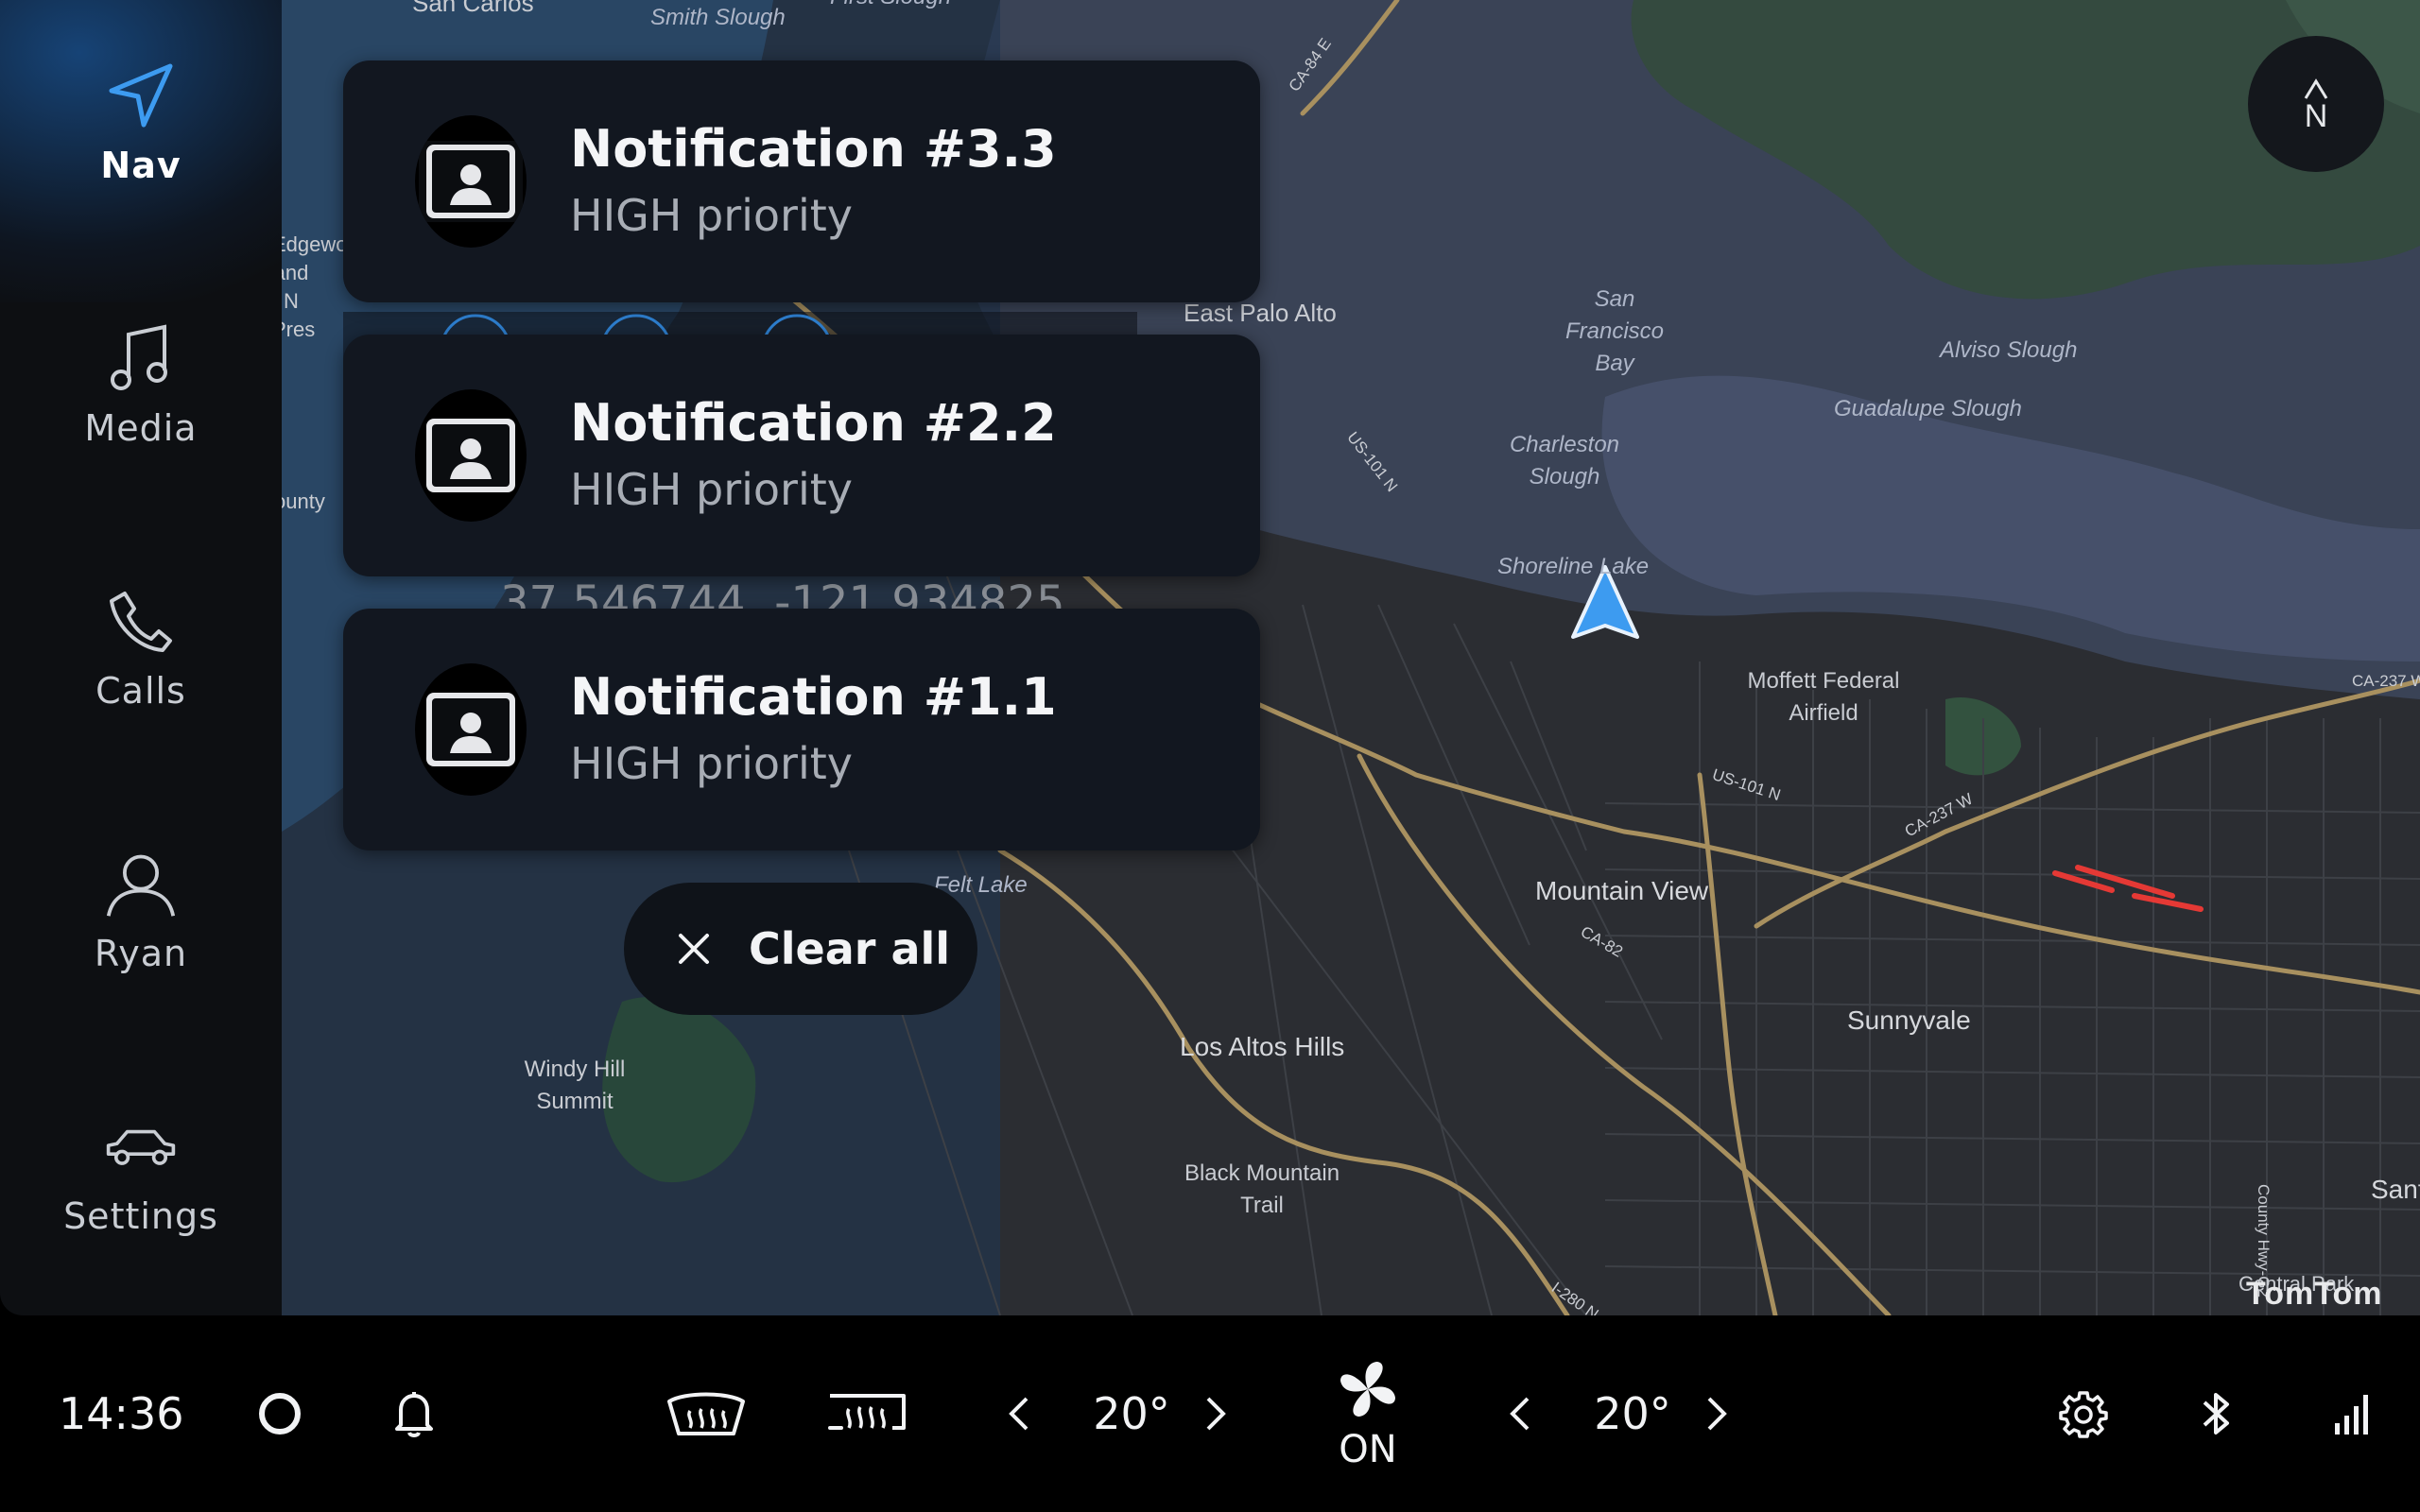 The image size is (2420, 1512). I want to click on home-circle-icon, so click(280, 1414).